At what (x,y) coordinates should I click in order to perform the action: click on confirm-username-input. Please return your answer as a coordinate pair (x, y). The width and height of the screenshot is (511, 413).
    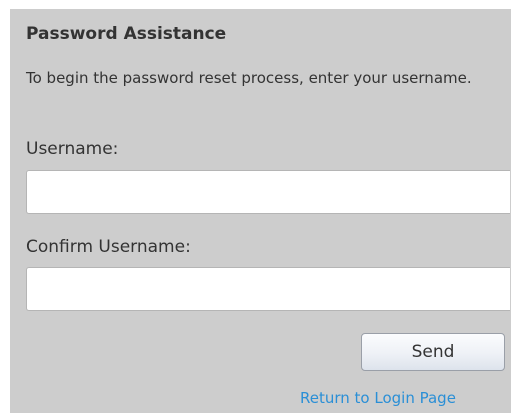
    Looking at the image, I should click on (268, 289).